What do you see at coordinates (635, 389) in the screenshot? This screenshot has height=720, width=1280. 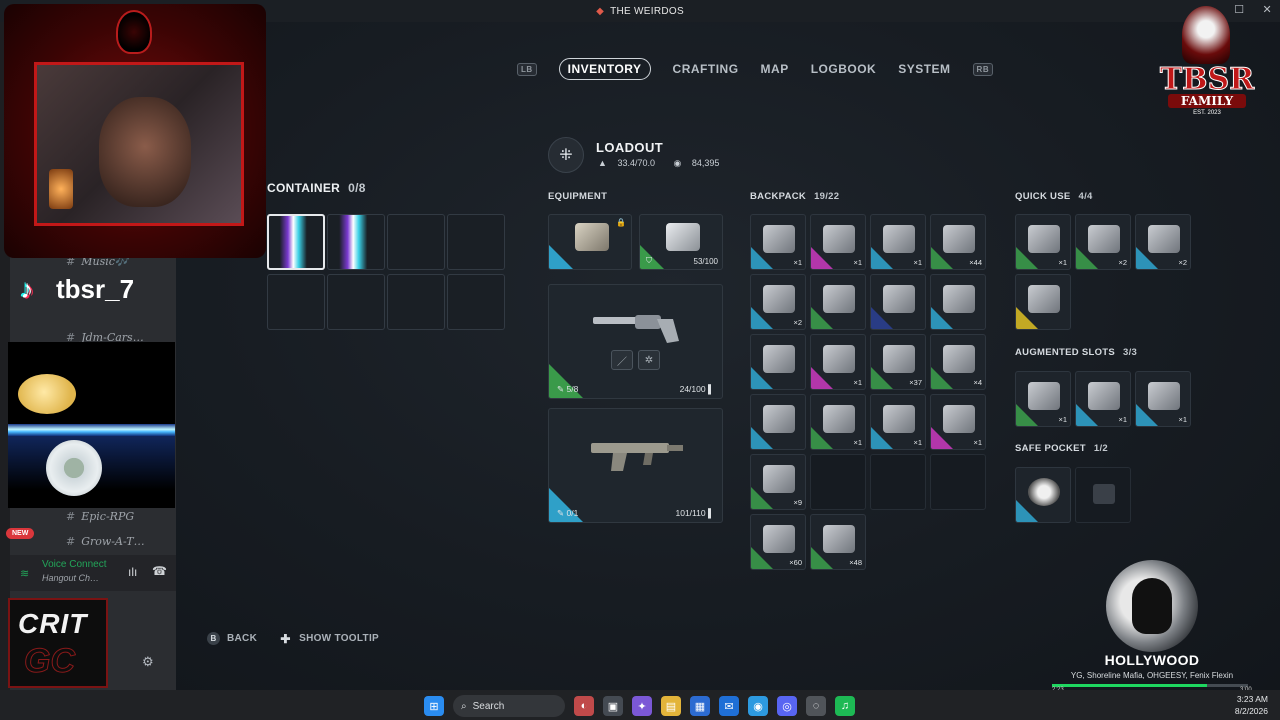 I see `primary-weapon-footer: ✎ 5/8 24/100 ▌` at bounding box center [635, 389].